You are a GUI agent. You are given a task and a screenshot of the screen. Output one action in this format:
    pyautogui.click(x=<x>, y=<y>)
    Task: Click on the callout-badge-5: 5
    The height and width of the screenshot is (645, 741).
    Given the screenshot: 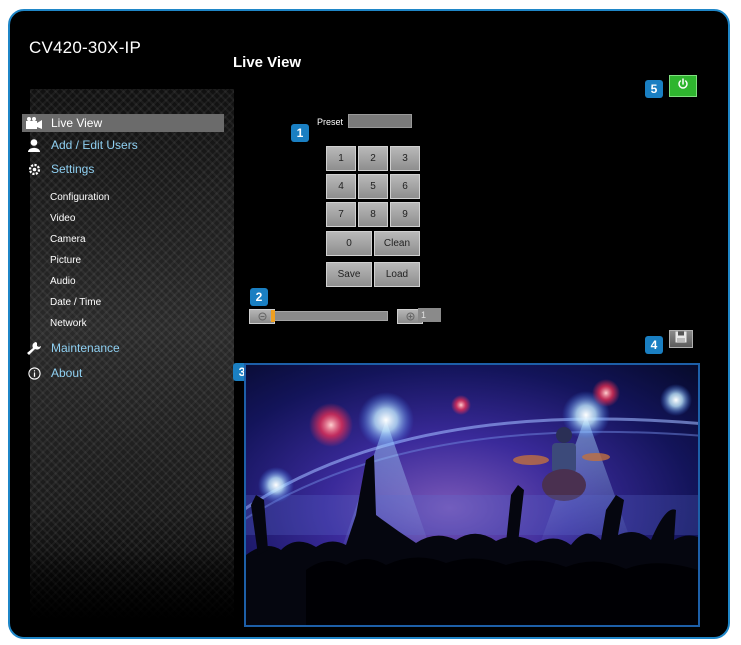 What is the action you would take?
    pyautogui.click(x=654, y=89)
    